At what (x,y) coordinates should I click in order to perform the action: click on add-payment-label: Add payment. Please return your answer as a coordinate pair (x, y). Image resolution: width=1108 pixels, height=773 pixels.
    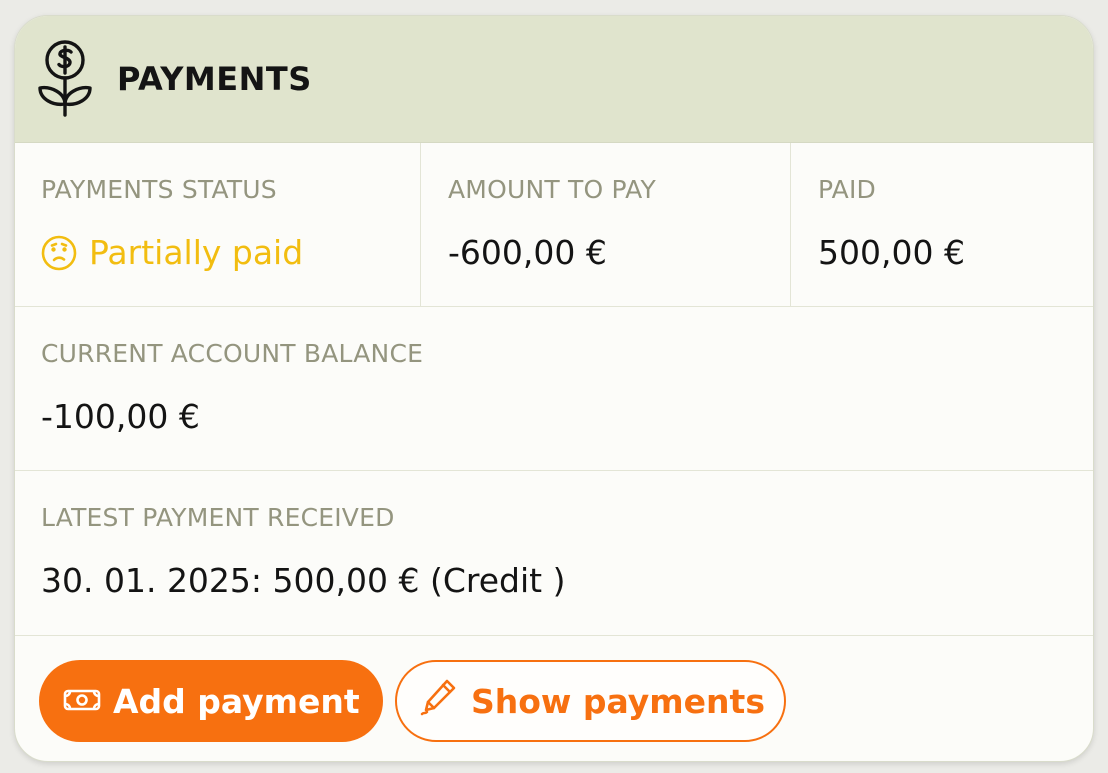
    Looking at the image, I should click on (236, 701).